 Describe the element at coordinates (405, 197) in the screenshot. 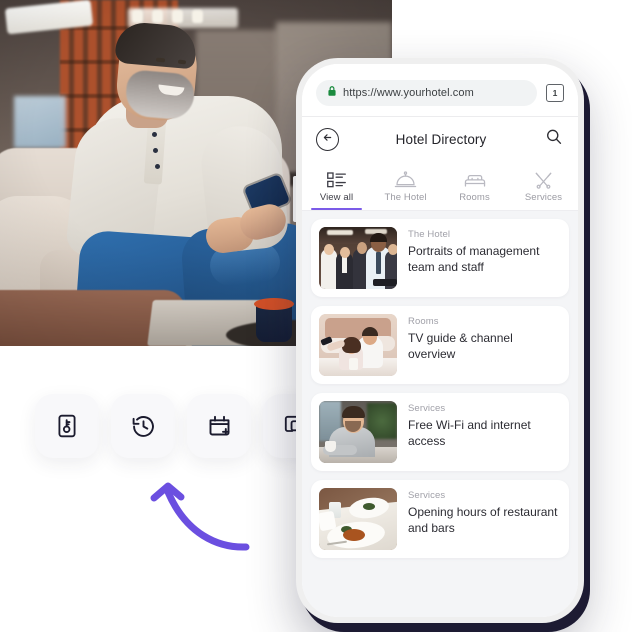

I see `tab-label: The Hotel` at that location.